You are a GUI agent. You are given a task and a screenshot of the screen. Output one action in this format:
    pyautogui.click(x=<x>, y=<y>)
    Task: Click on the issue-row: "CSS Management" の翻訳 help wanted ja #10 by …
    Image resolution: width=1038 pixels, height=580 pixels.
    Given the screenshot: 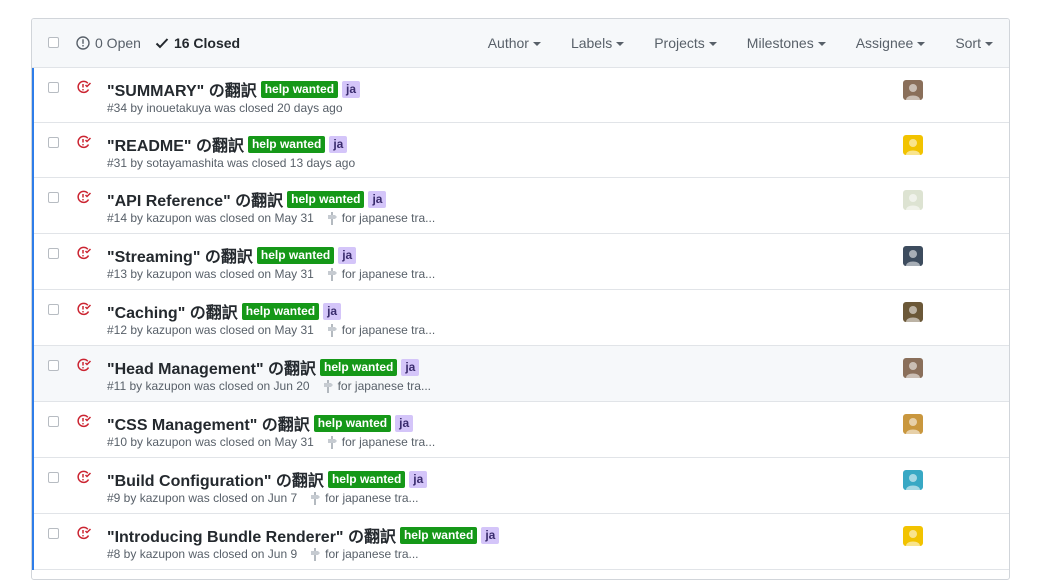 What is the action you would take?
    pyautogui.click(x=520, y=430)
    